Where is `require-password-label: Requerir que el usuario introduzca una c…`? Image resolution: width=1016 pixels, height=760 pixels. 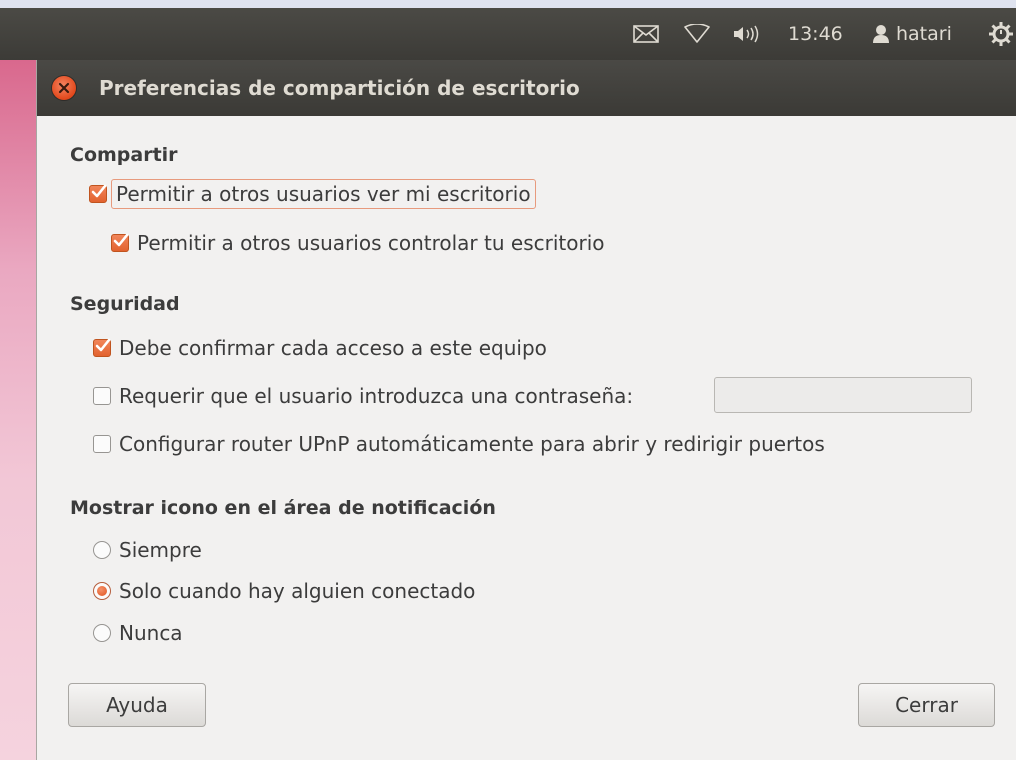 require-password-label: Requerir que el usuario introduzca una c… is located at coordinates (376, 396).